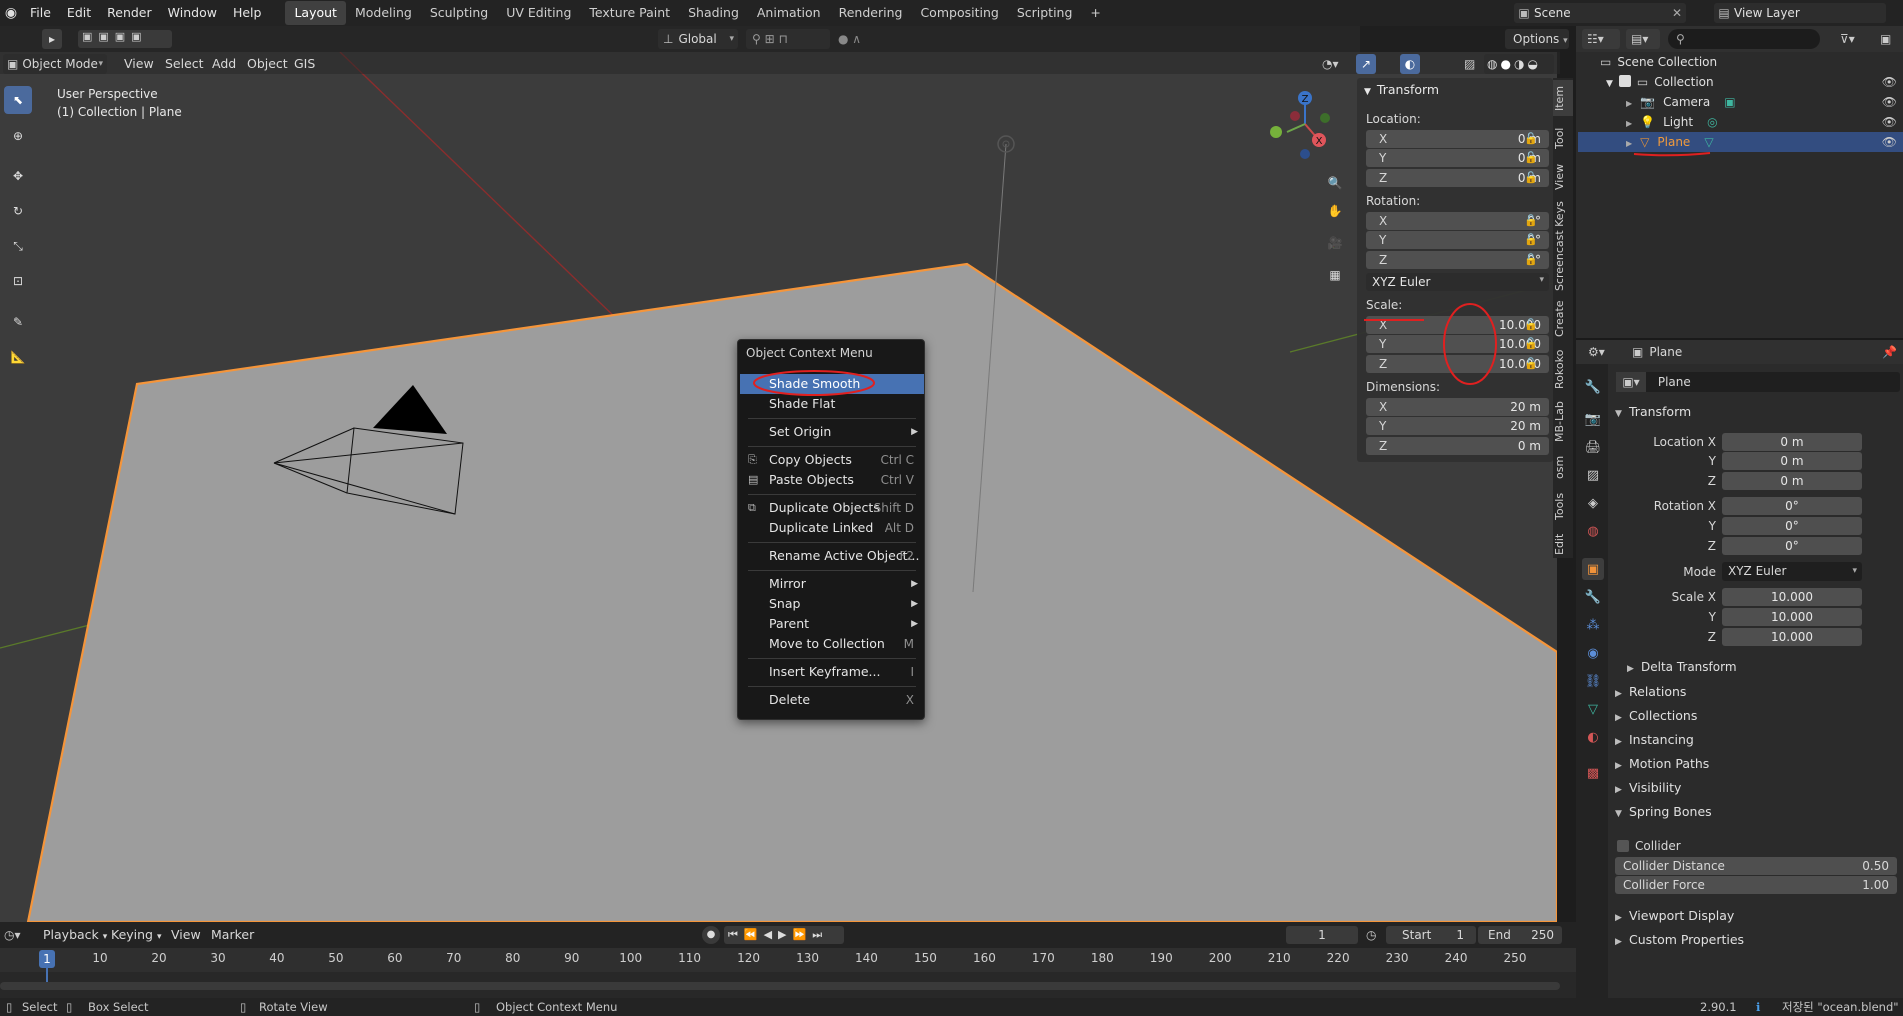  I want to click on new-collection-icon: ▣, so click(1890, 39).